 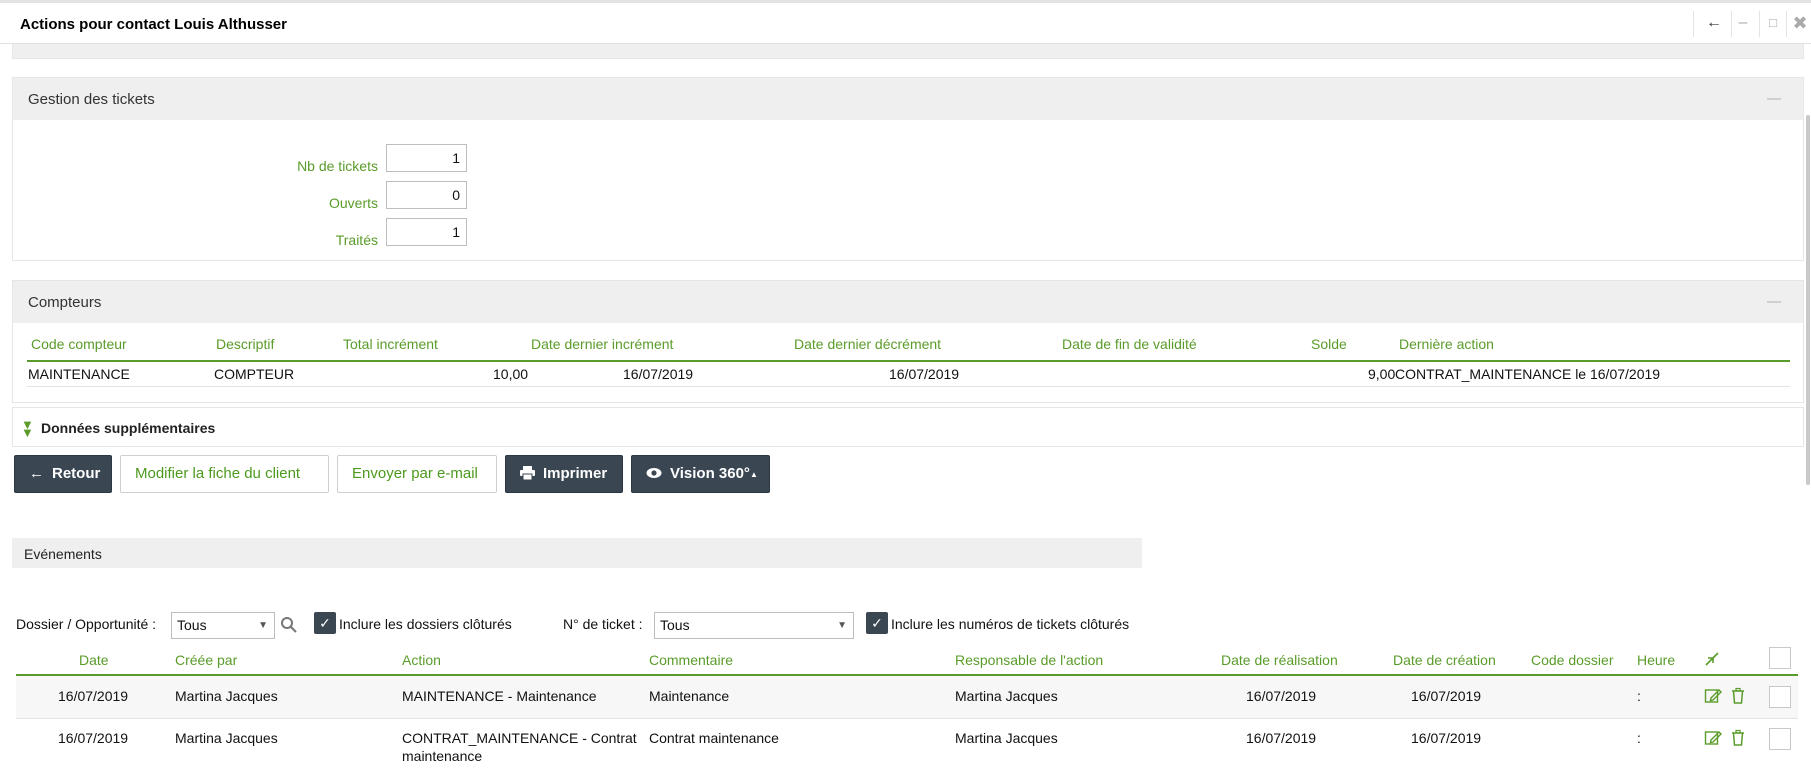 I want to click on cell-solde: 9,00, so click(x=1382, y=374).